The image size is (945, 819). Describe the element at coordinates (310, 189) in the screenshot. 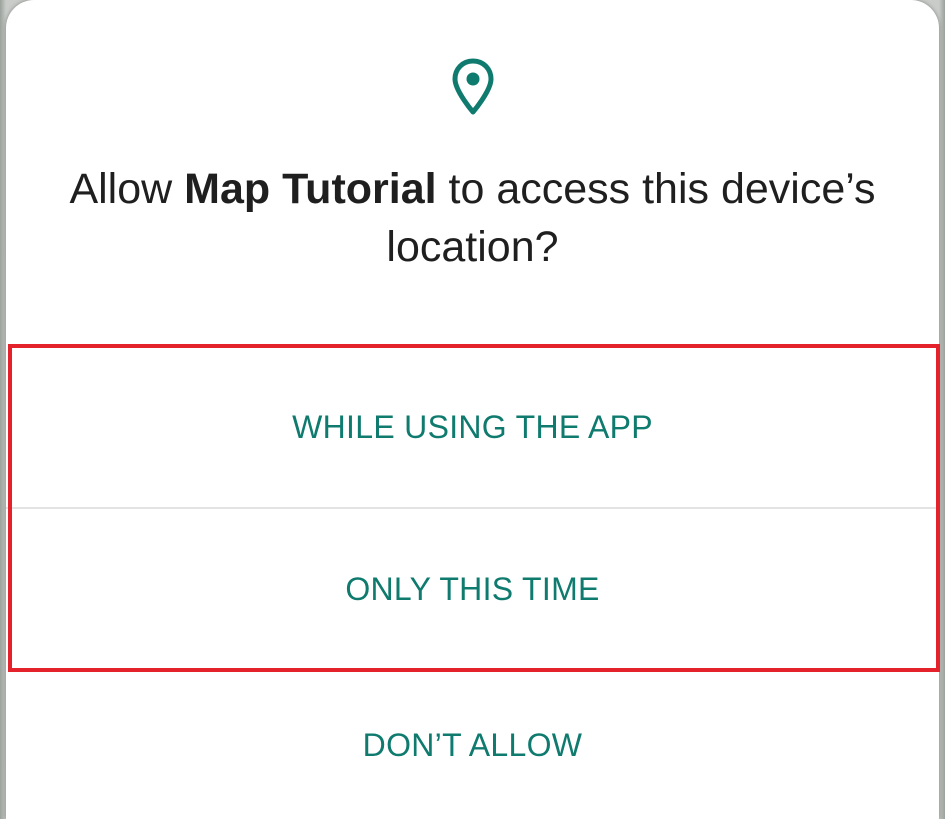

I see `app-name: Map Tutorial` at that location.